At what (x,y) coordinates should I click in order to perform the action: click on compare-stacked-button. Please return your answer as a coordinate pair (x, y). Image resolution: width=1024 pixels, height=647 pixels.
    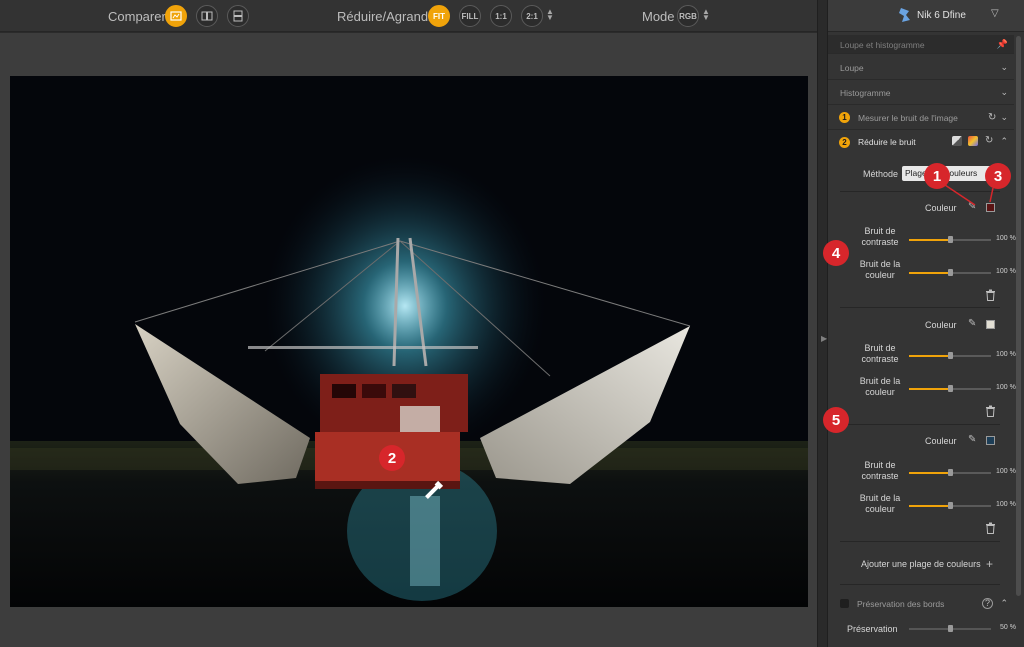
    Looking at the image, I should click on (238, 16).